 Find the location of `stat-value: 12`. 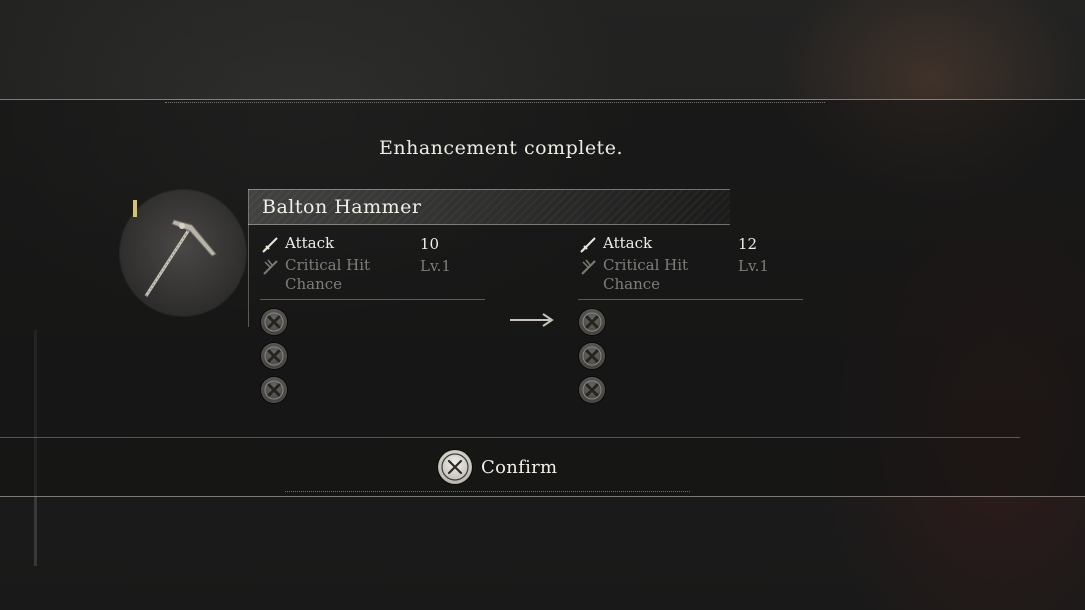

stat-value: 12 is located at coordinates (748, 244).